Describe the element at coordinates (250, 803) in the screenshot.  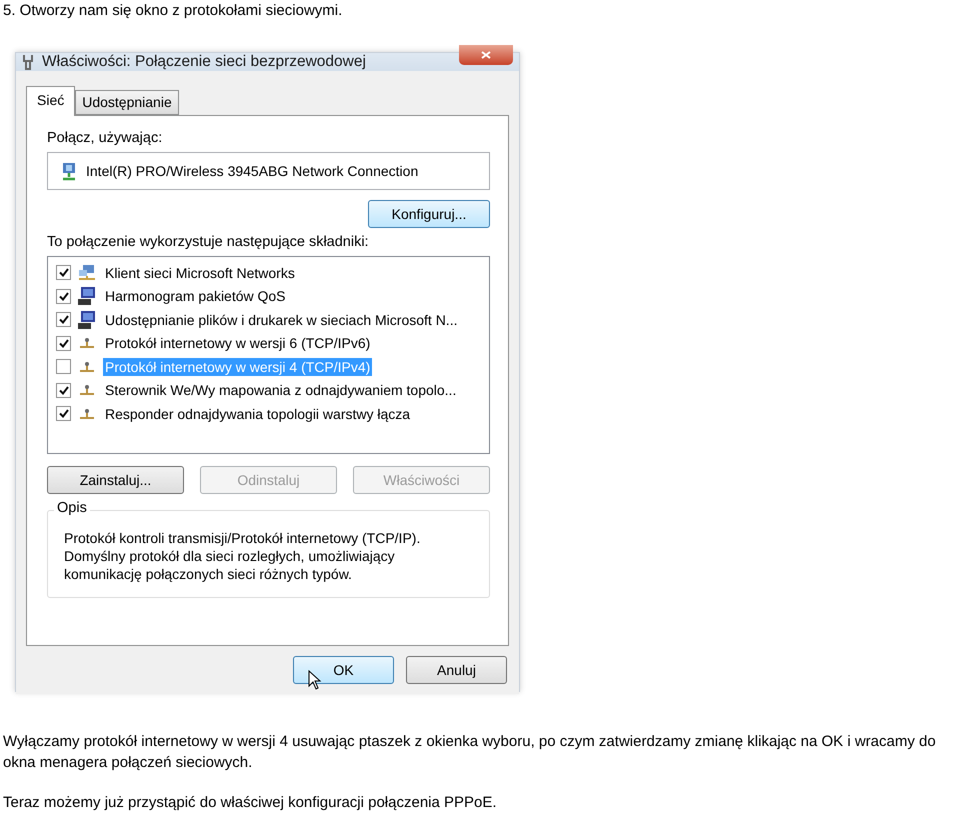
I see `paragraph: Teraz możemy już przystąpić do właściwej konfiguracji połączenia PPPoE.` at that location.